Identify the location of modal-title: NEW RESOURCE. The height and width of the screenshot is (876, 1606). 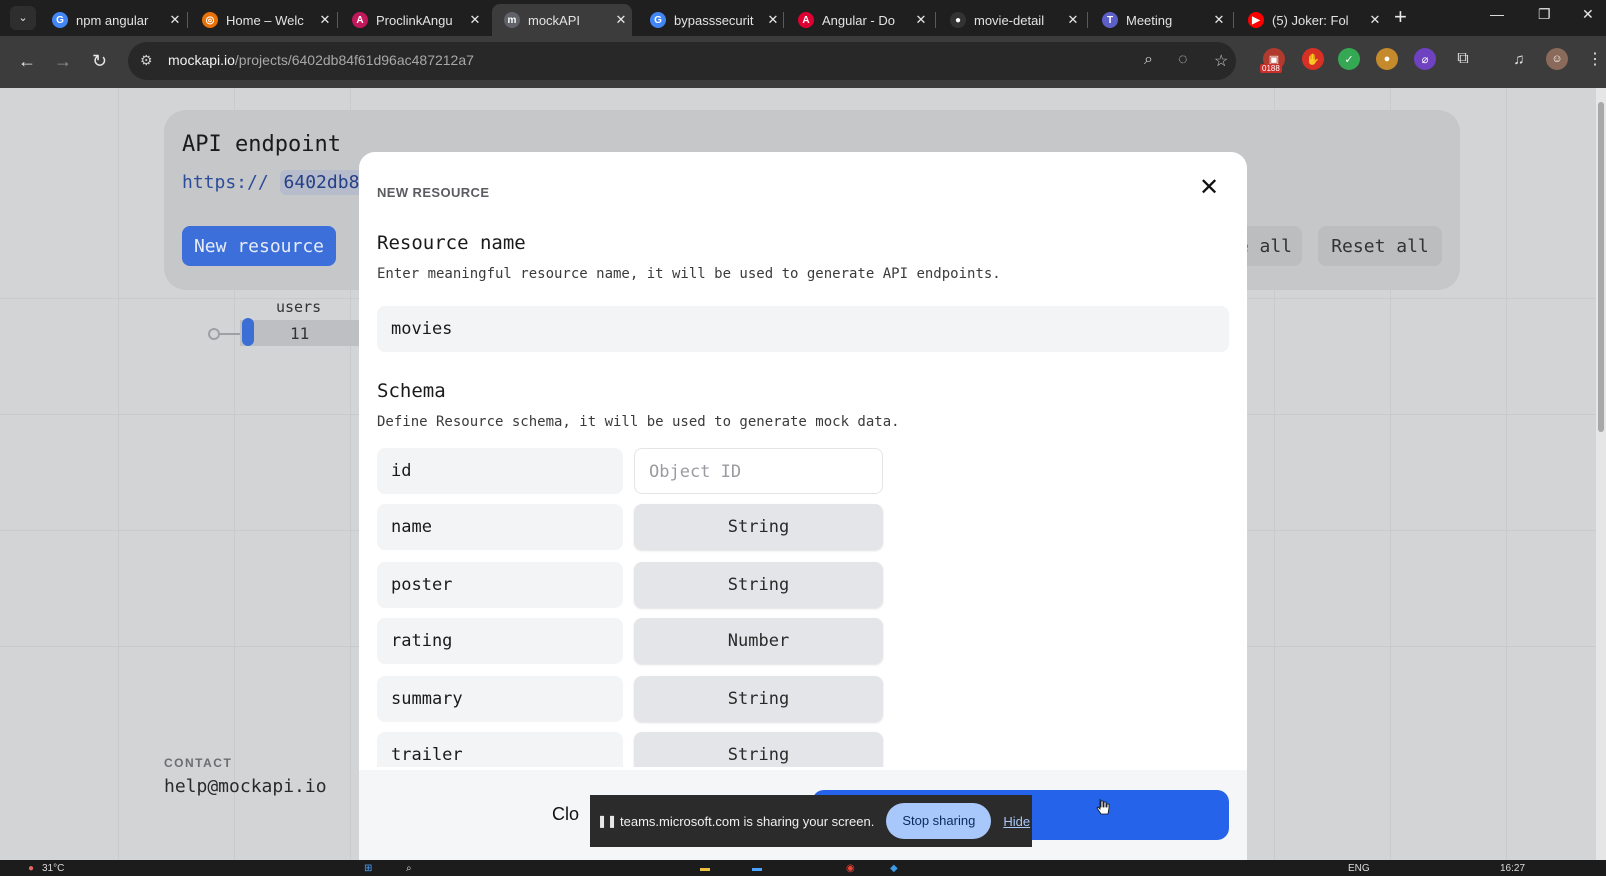
(433, 192).